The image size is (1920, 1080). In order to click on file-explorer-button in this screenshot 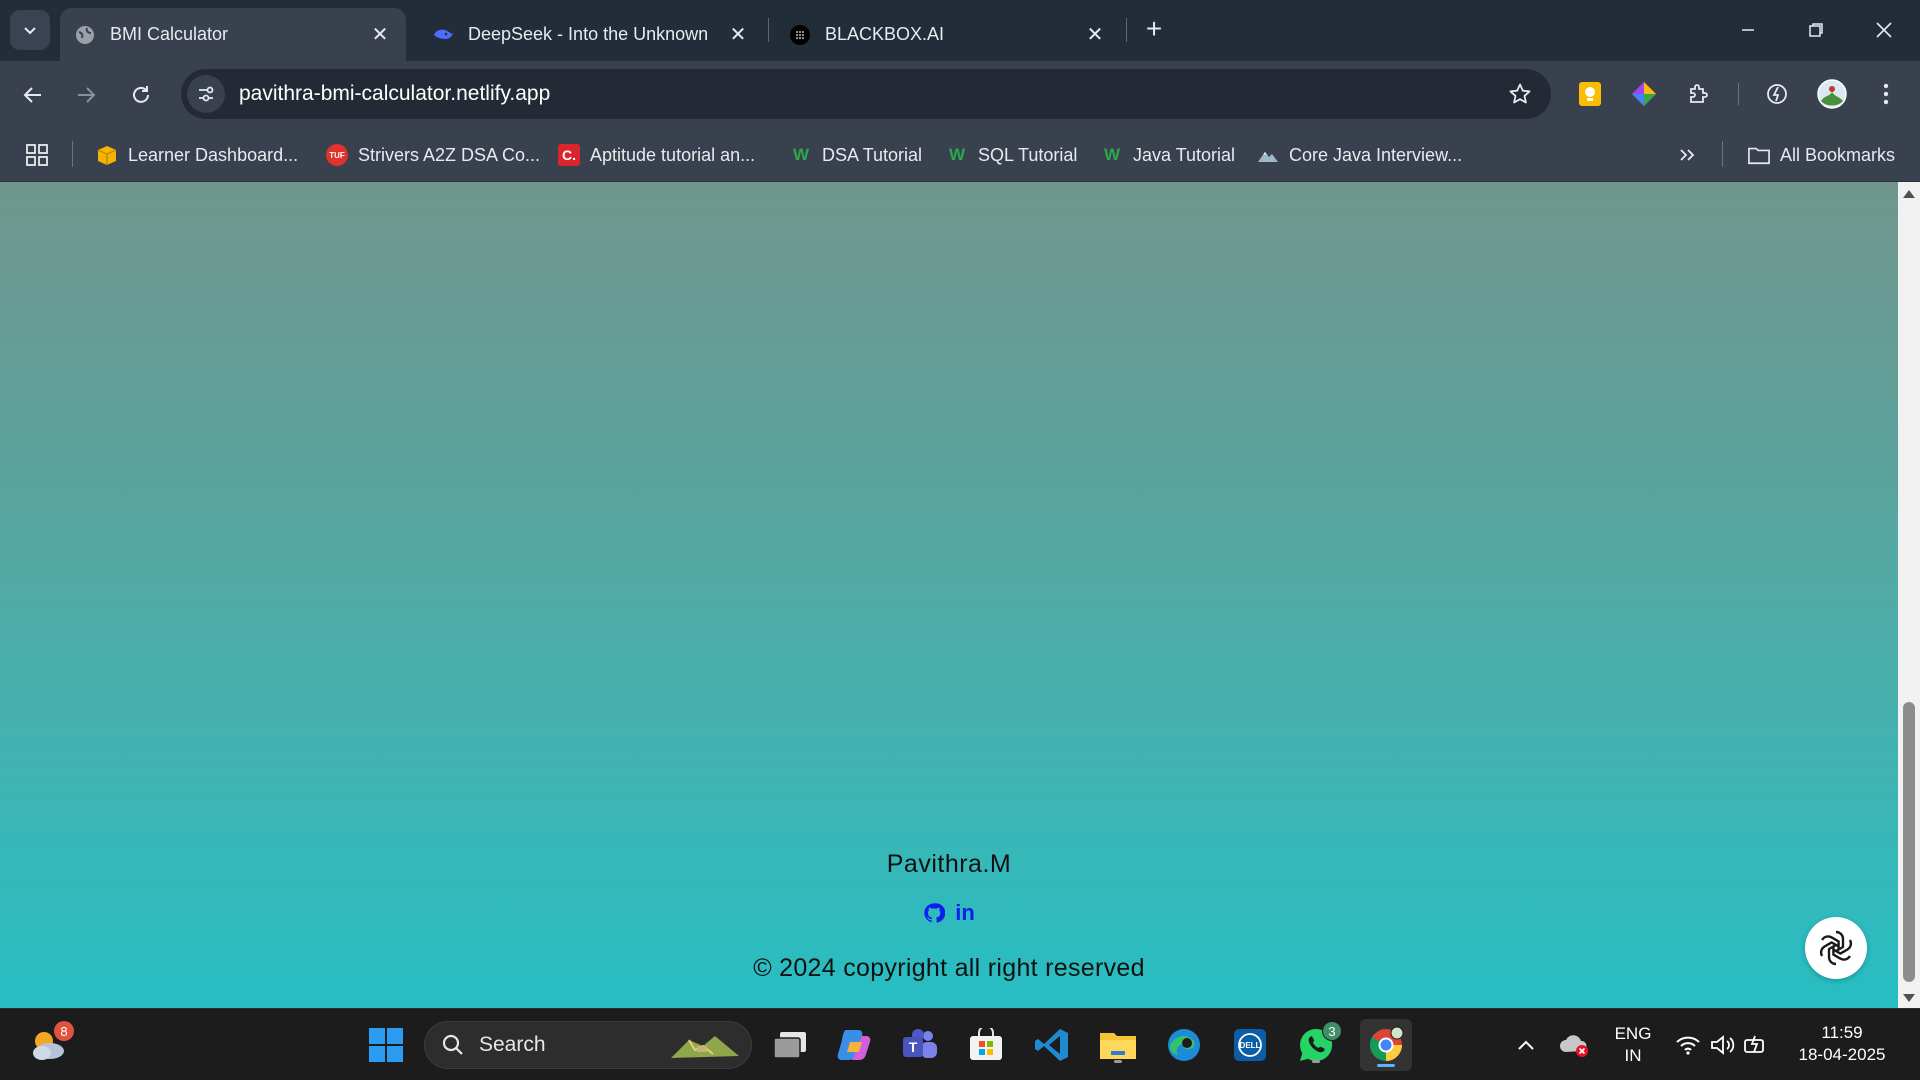, I will do `click(1118, 1045)`.